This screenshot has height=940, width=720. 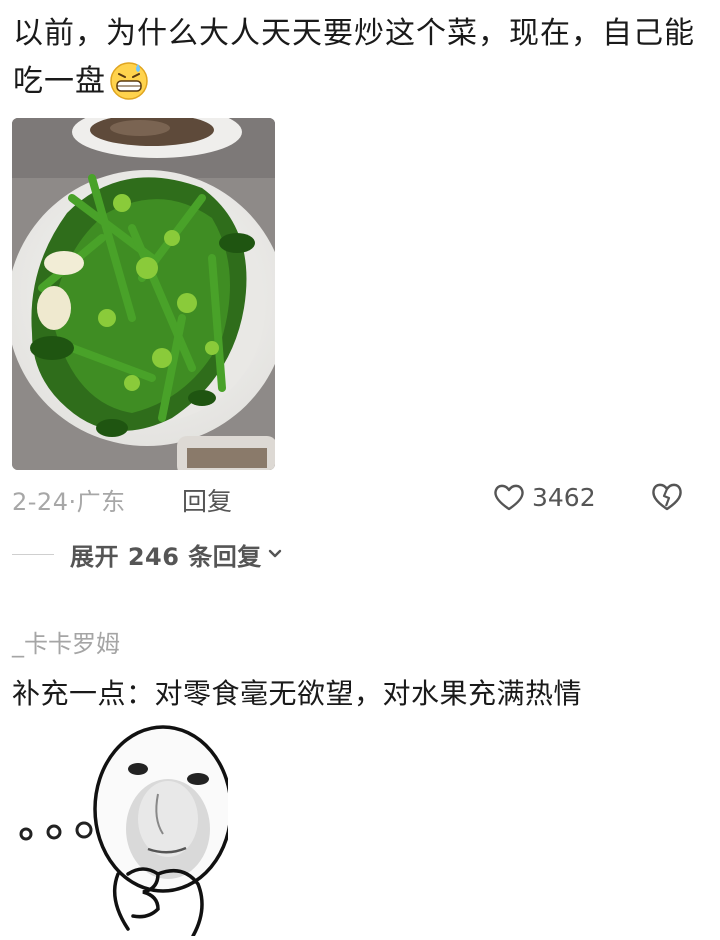 I want to click on expand-replies-label: 展开 246 条回复, so click(x=166, y=556).